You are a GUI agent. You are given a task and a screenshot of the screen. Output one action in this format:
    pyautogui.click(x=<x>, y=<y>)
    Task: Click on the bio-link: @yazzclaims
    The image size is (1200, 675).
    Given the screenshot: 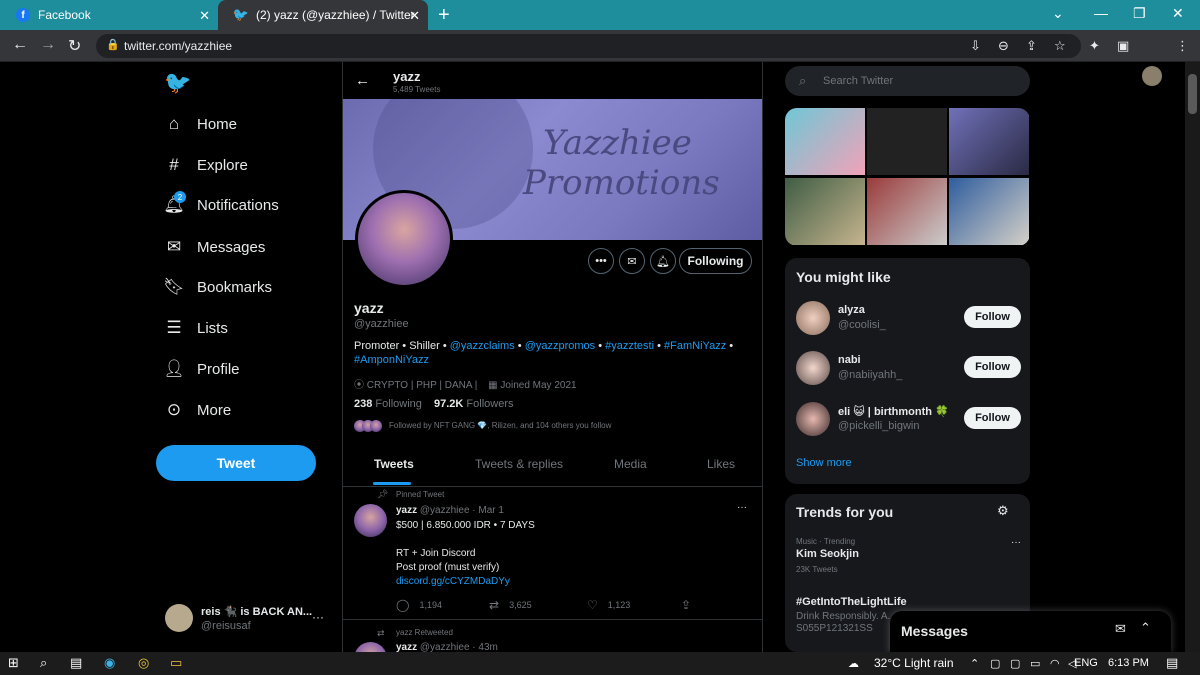 What is the action you would take?
    pyautogui.click(x=482, y=346)
    